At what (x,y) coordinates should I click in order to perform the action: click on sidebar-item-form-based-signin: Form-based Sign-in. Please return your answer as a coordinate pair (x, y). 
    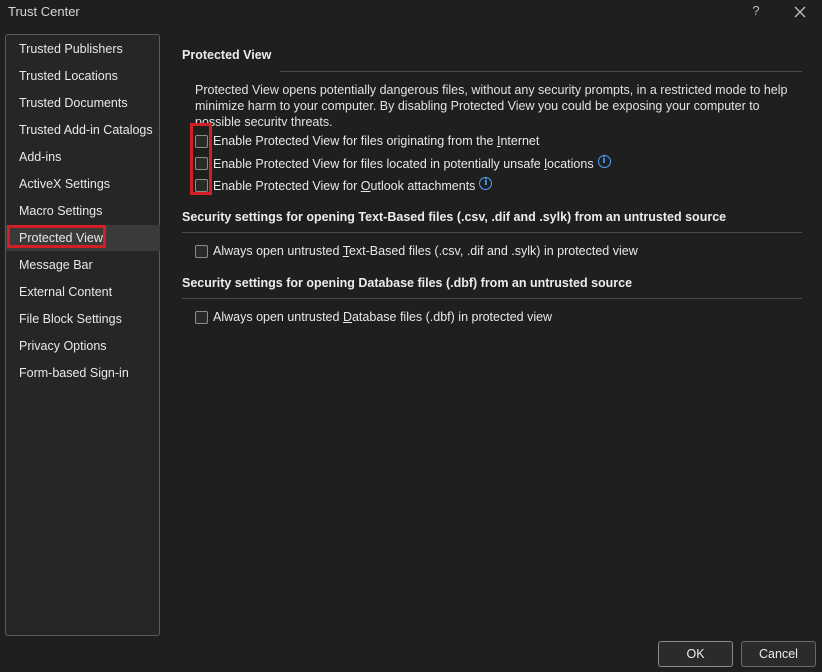
    Looking at the image, I should click on (83, 373).